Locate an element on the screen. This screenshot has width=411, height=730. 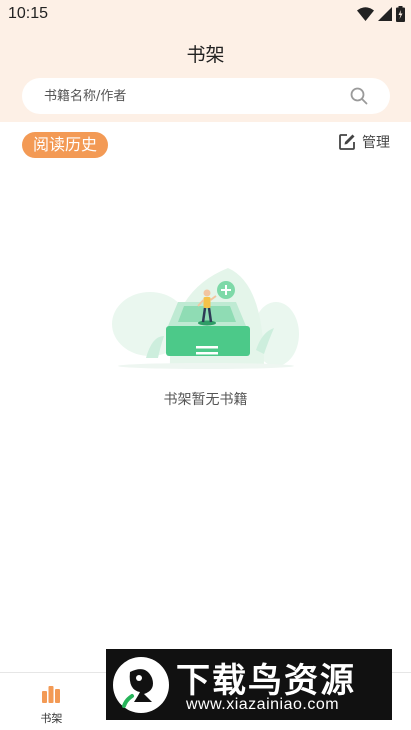
status-icons is located at coordinates (381, 14).